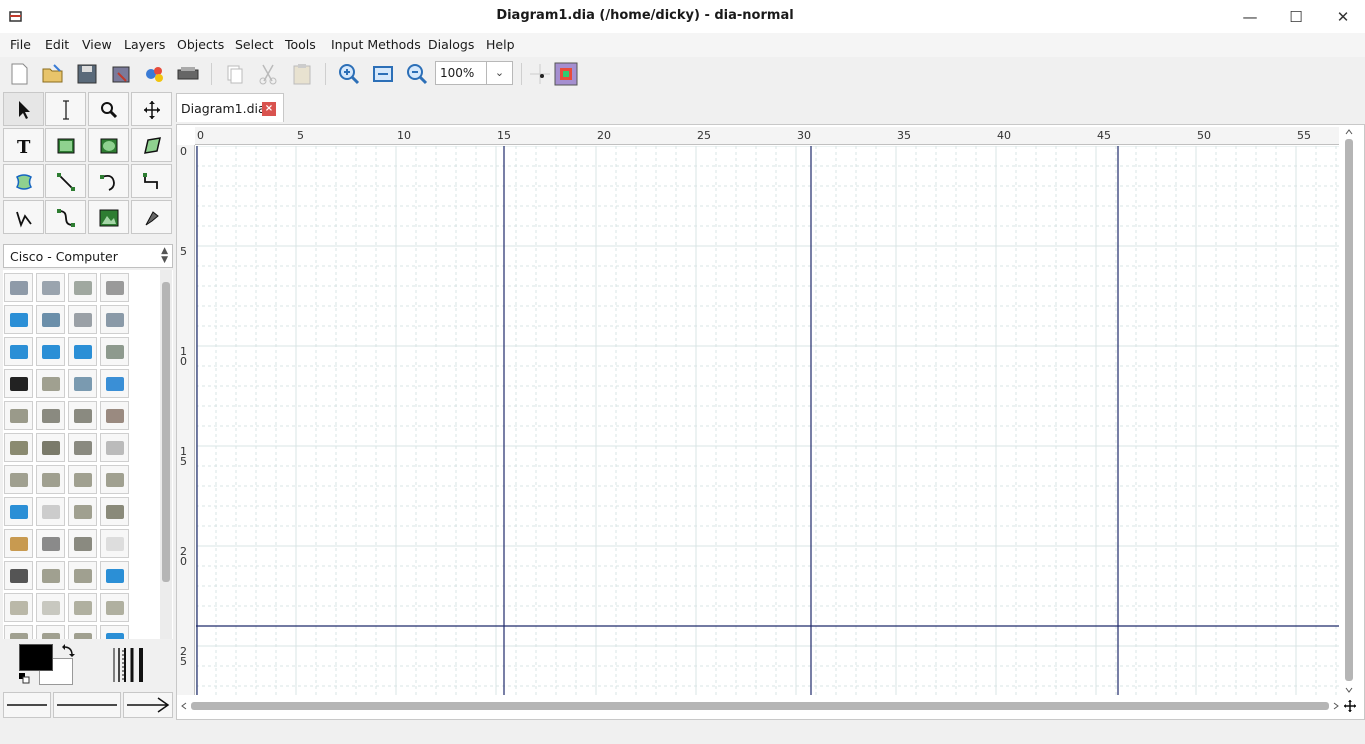 This screenshot has width=1365, height=744. What do you see at coordinates (19, 74) in the screenshot?
I see `new-document-icon` at bounding box center [19, 74].